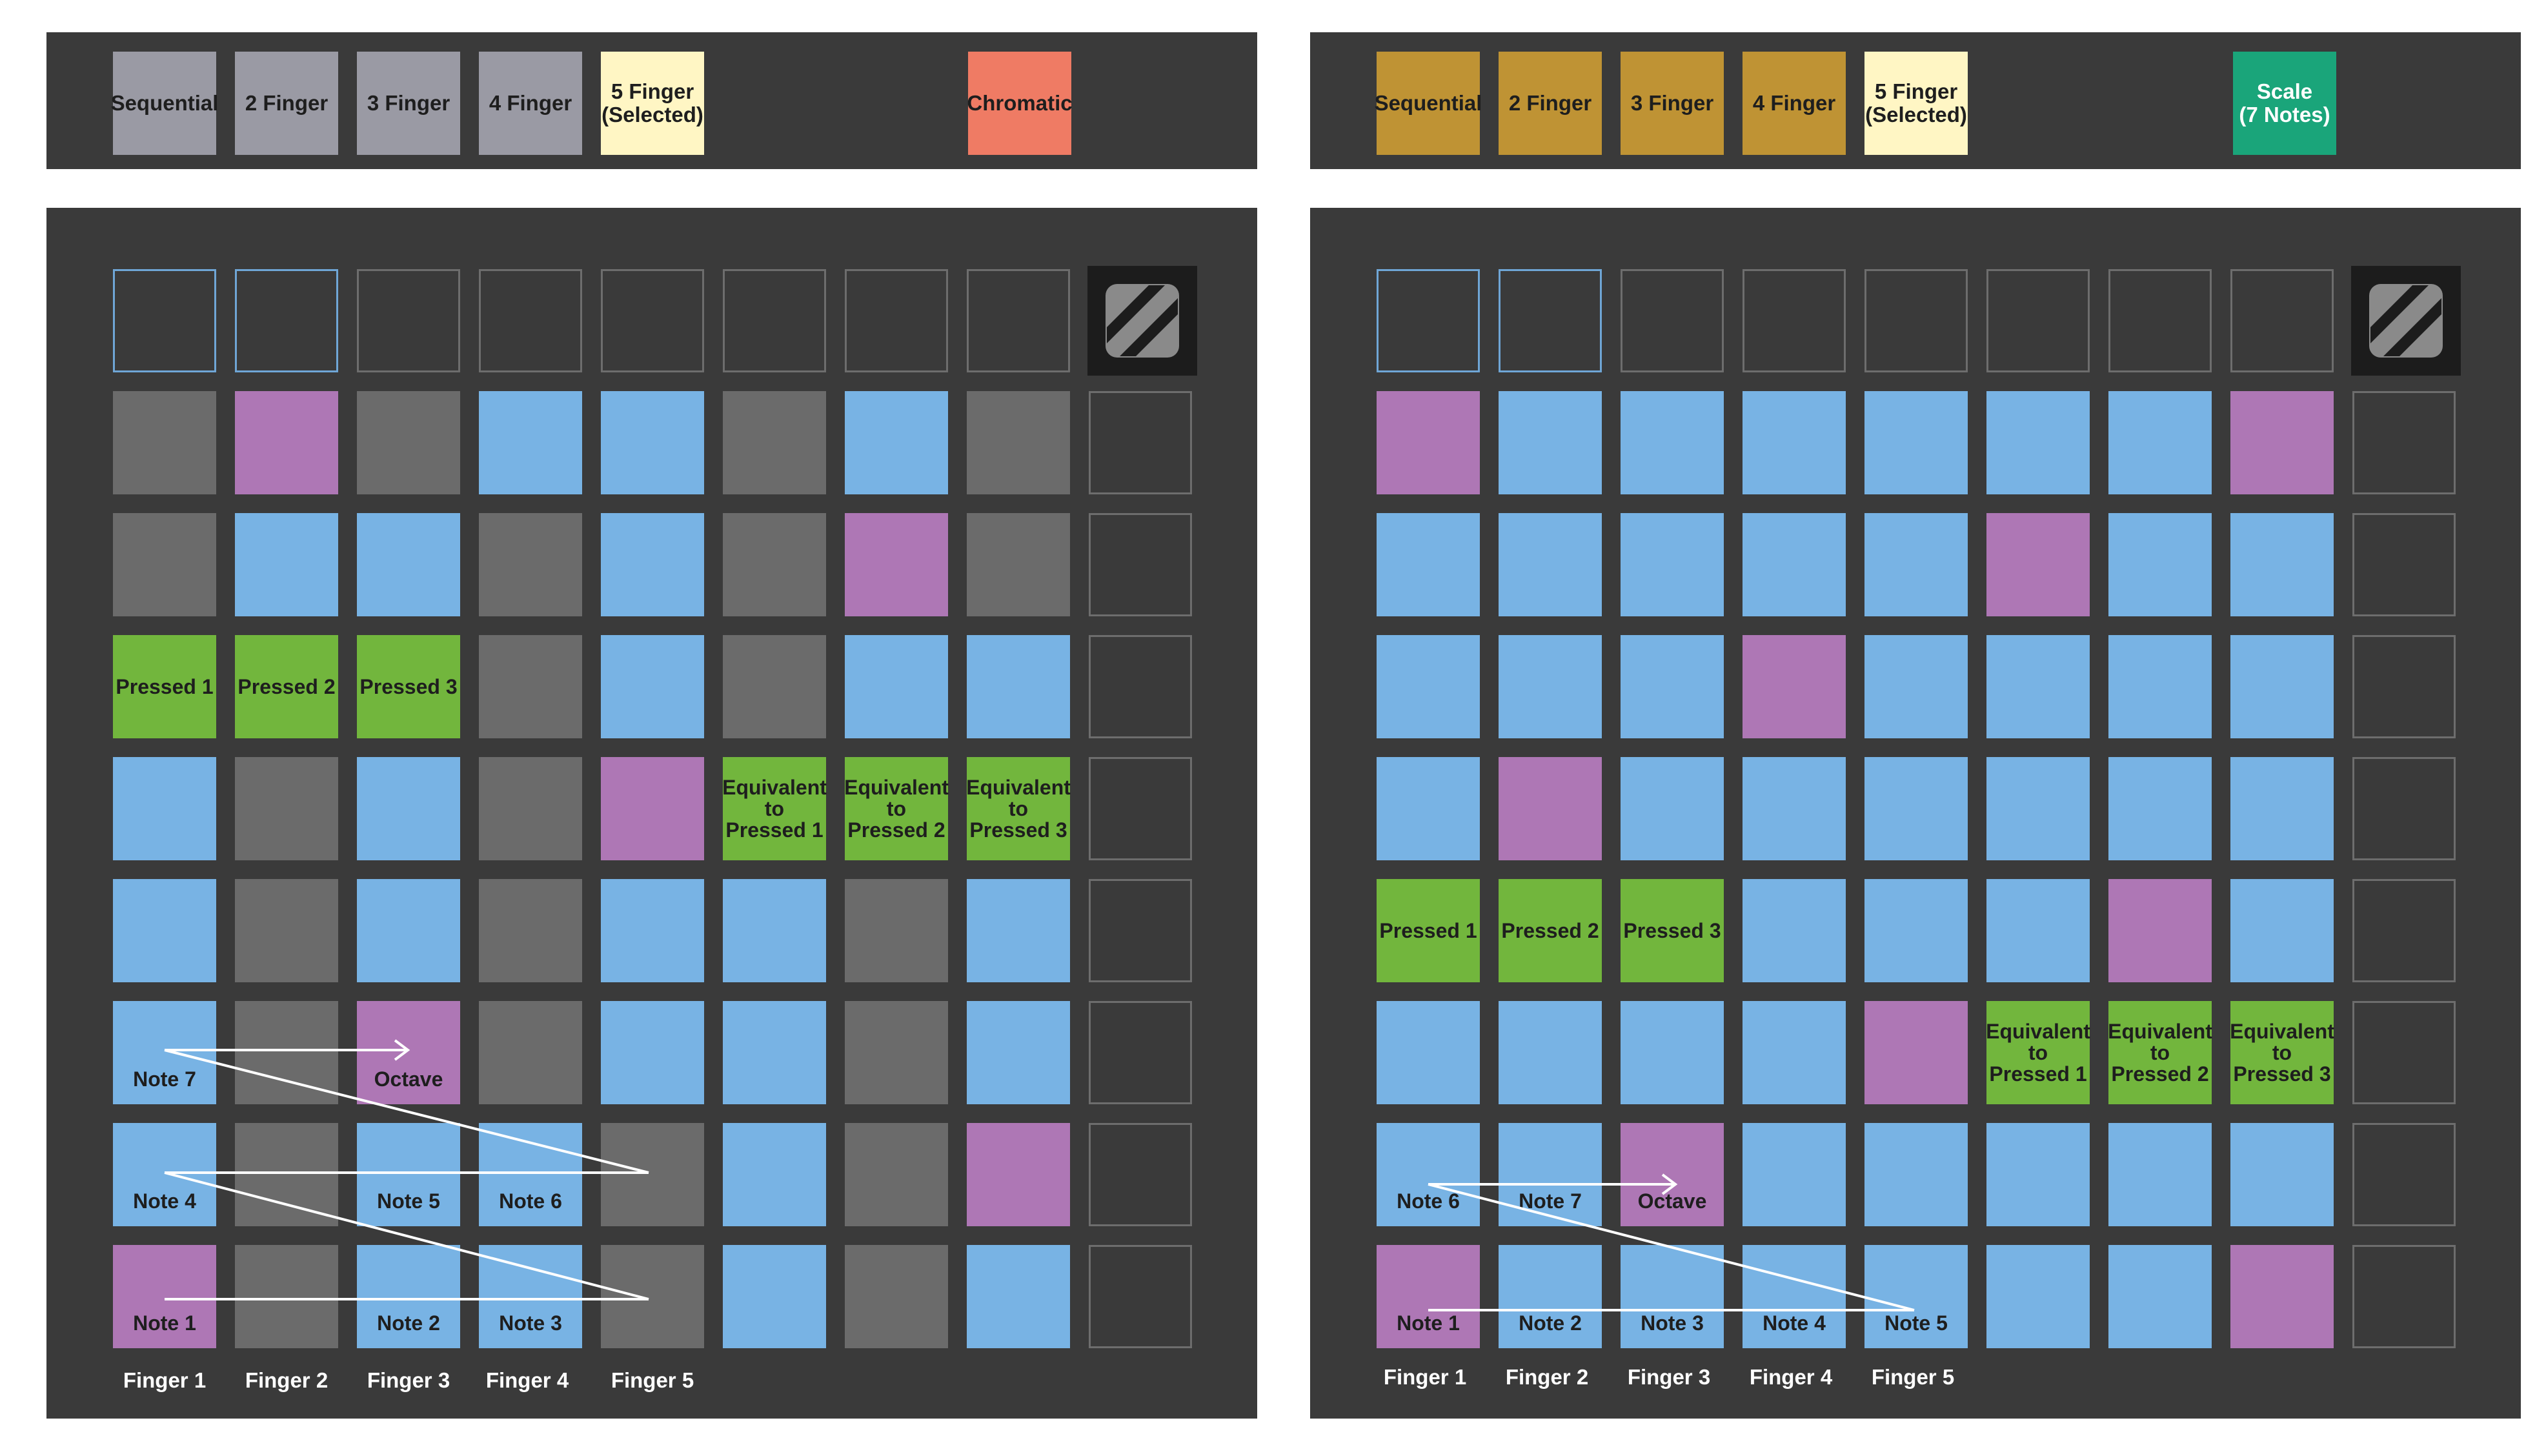 This screenshot has height=1456, width=2546. What do you see at coordinates (2160, 687) in the screenshot?
I see `right-pad-r3-c7` at bounding box center [2160, 687].